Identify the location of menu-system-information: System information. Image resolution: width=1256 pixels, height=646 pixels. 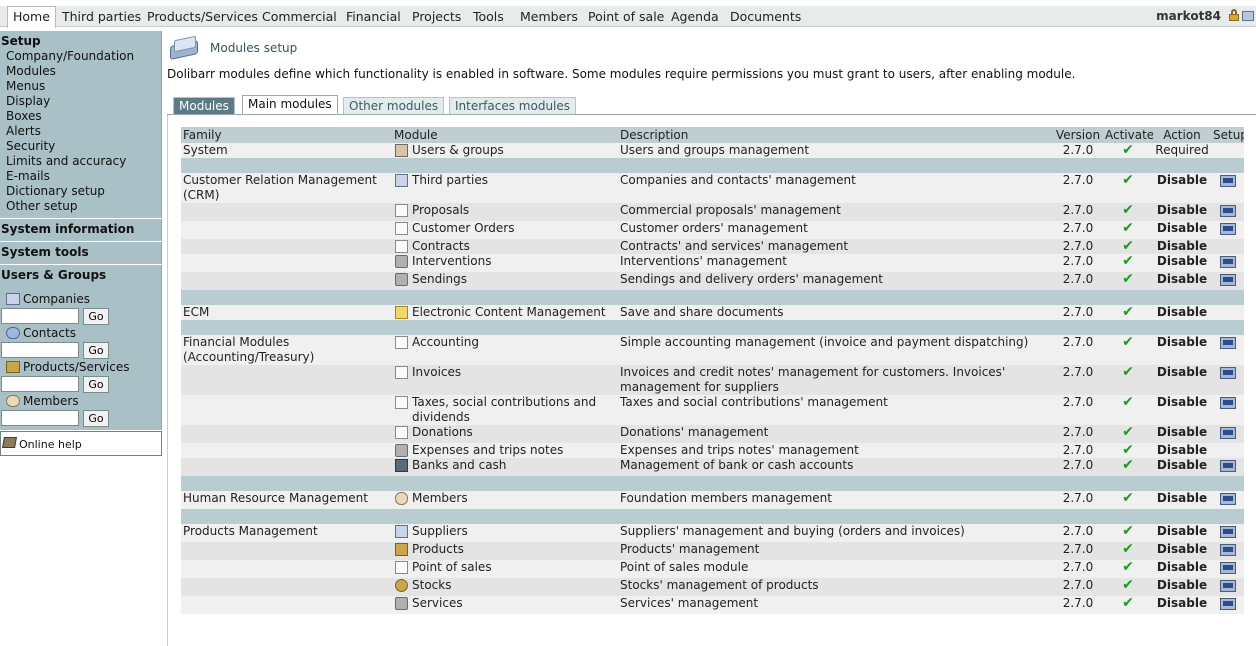
(81, 230).